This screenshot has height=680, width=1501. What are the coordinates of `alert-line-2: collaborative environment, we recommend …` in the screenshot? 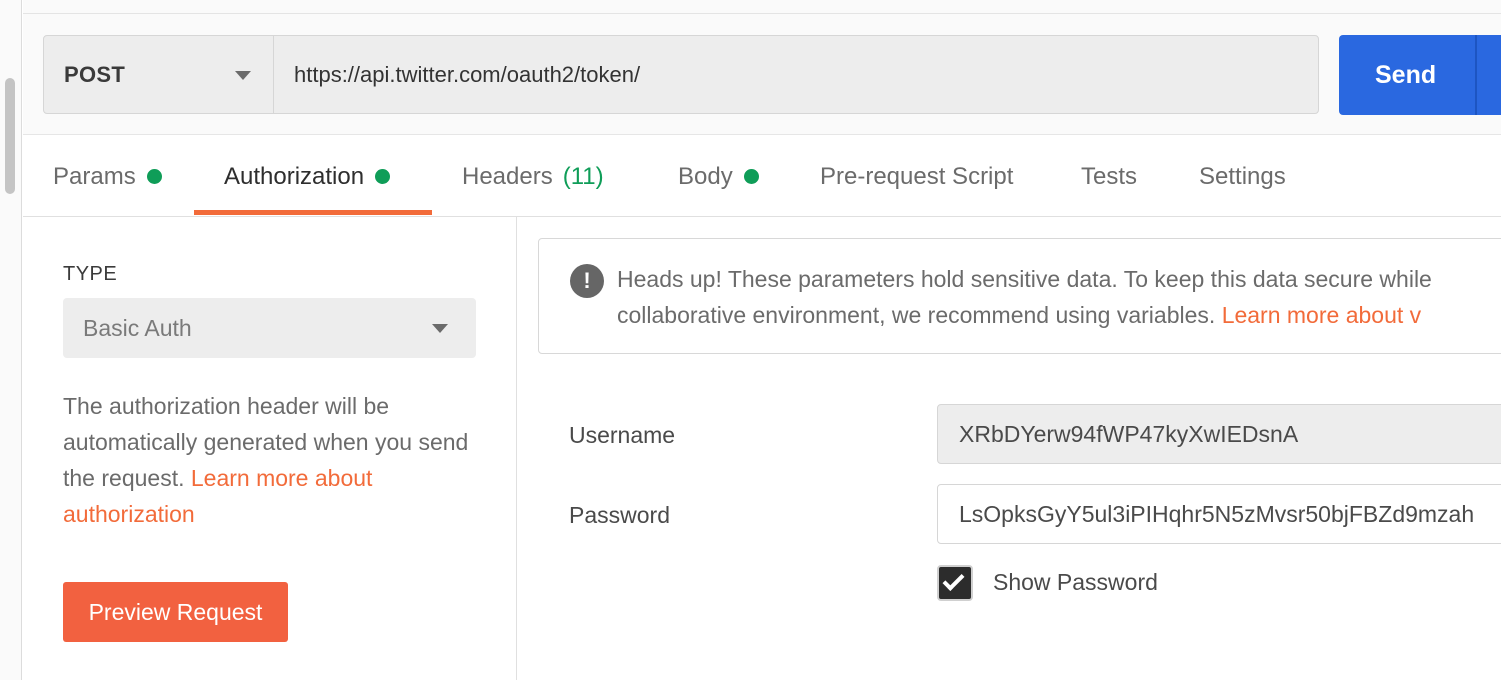 It's located at (1059, 315).